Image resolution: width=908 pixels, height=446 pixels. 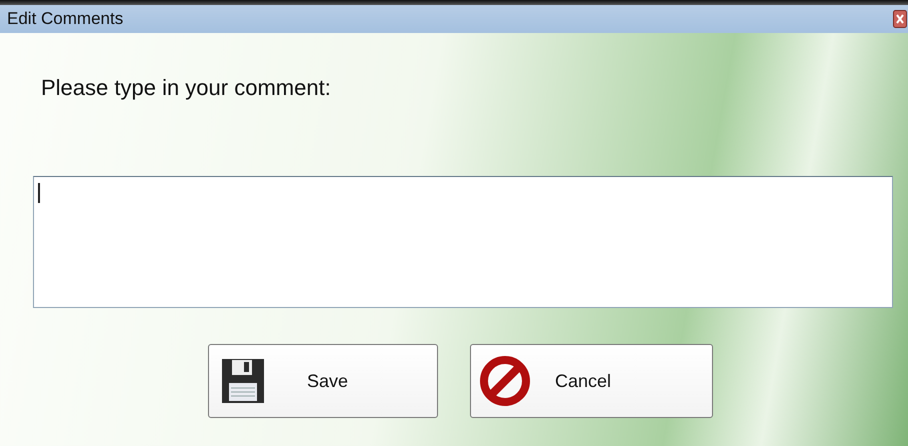 What do you see at coordinates (65, 19) in the screenshot?
I see `window-title: Edit Comments` at bounding box center [65, 19].